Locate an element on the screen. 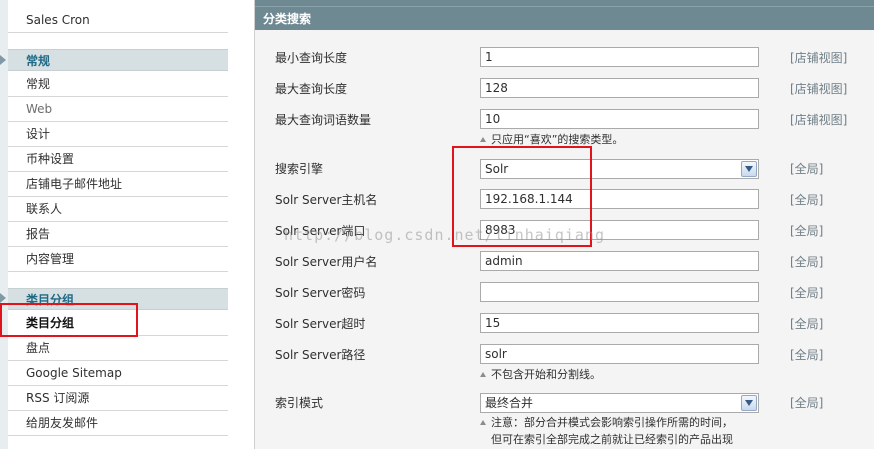 The width and height of the screenshot is (874, 449). field-label: Solr Server主机名 is located at coordinates (326, 200).